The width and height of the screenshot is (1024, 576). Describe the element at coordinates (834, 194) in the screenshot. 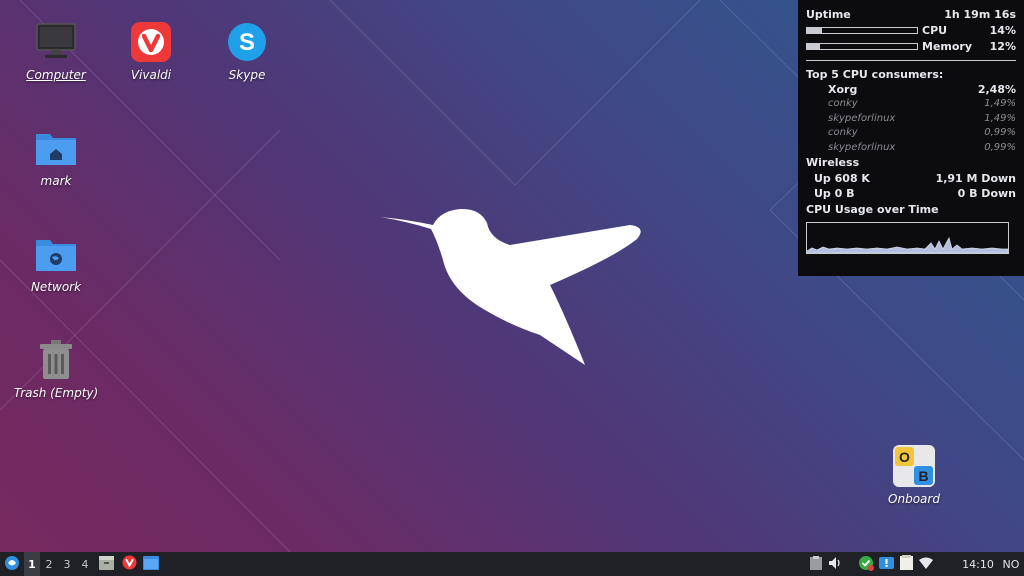

I see `net-up: Up 0 B` at that location.